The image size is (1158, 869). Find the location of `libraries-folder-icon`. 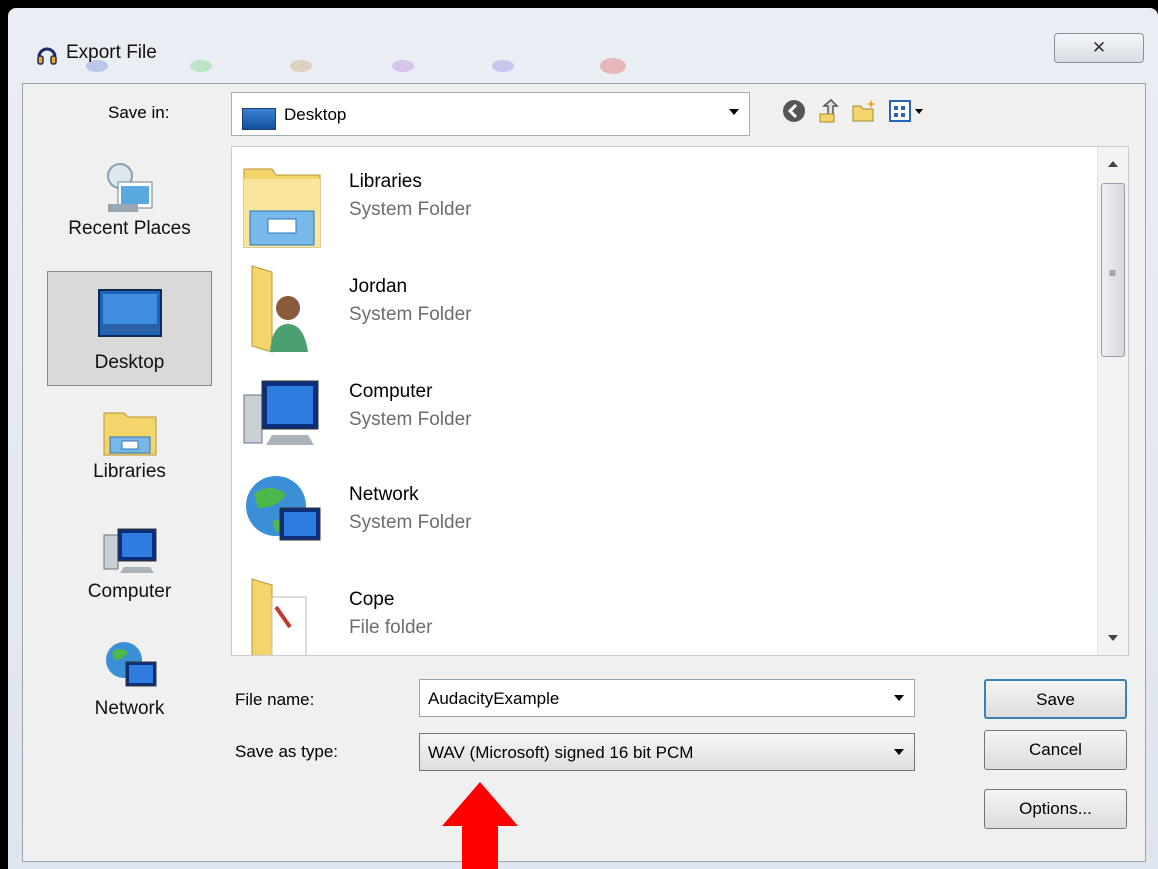

libraries-folder-icon is located at coordinates (282, 208).